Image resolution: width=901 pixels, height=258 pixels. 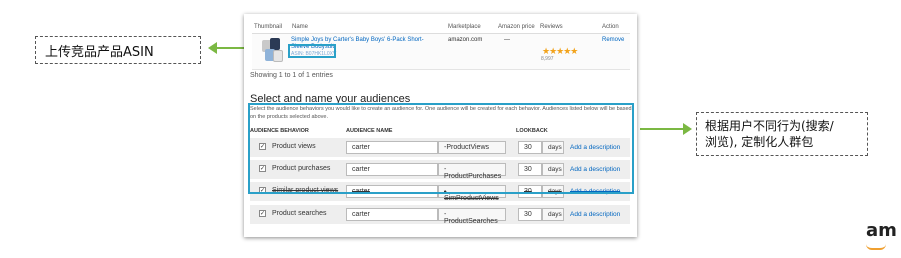 I want to click on callout-right-line1: 根据用户不同行为(搜索/, so click(x=769, y=126).